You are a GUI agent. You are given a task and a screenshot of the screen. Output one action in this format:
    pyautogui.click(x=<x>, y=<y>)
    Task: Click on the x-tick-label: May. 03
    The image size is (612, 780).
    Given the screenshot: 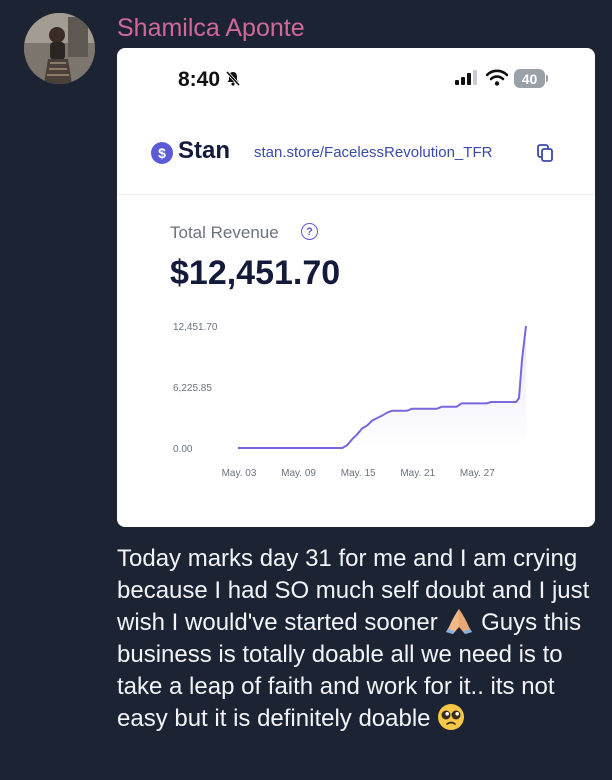 What is the action you would take?
    pyautogui.click(x=239, y=473)
    